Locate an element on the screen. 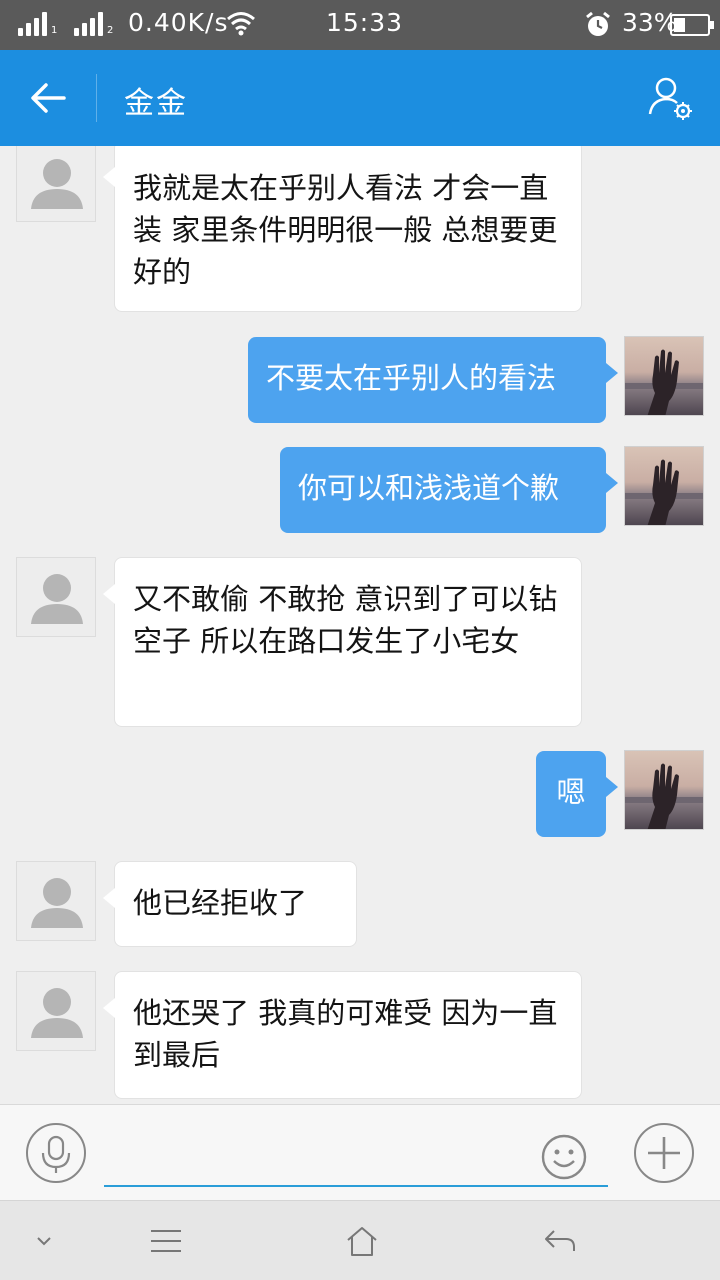  home-icon is located at coordinates (362, 1241).